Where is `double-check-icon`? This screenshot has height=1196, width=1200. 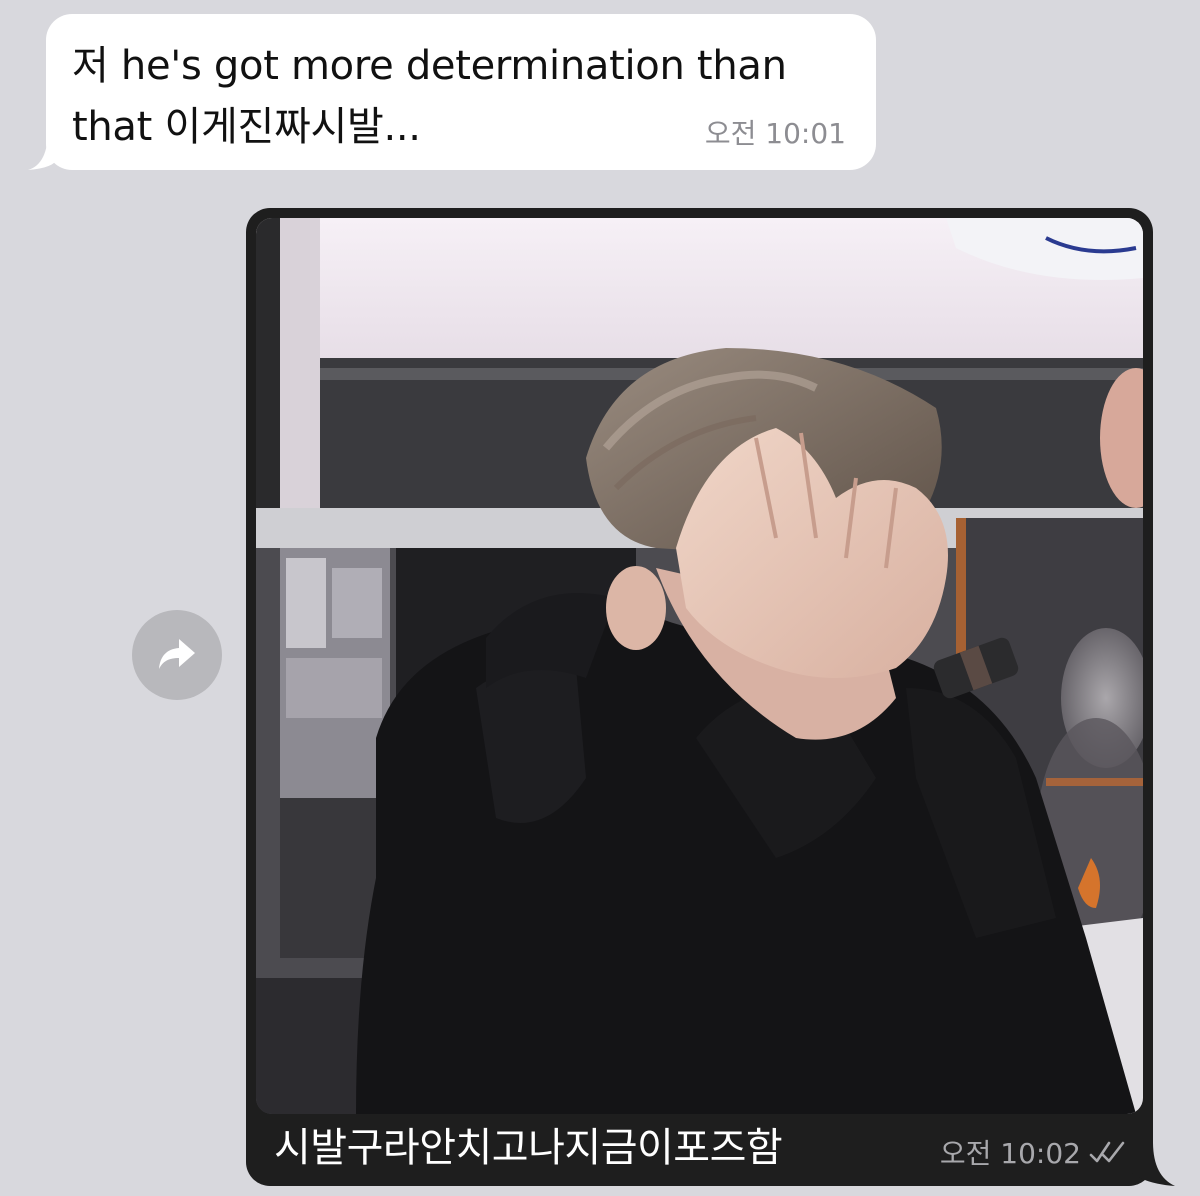 double-check-icon is located at coordinates (1107, 1152).